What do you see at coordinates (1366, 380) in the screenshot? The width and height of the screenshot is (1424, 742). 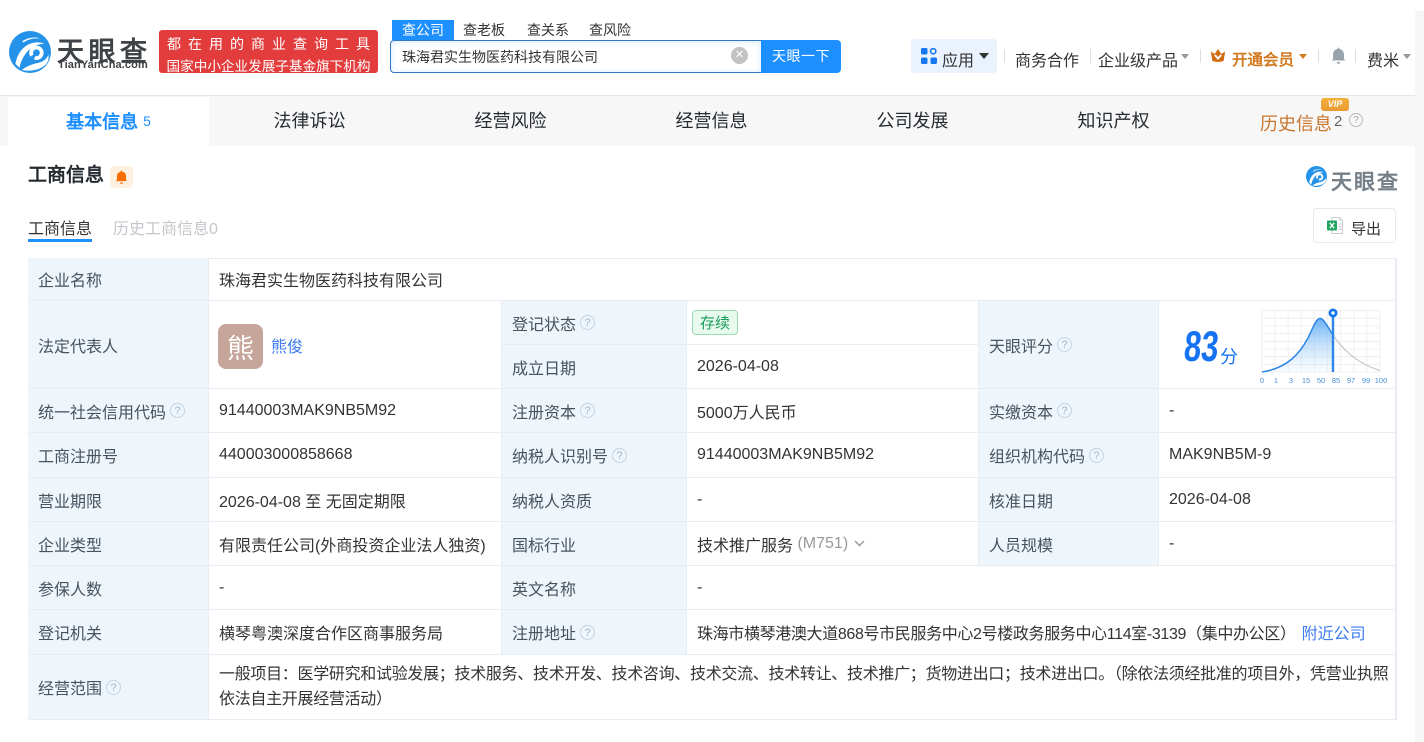 I see `svg-text: 99` at bounding box center [1366, 380].